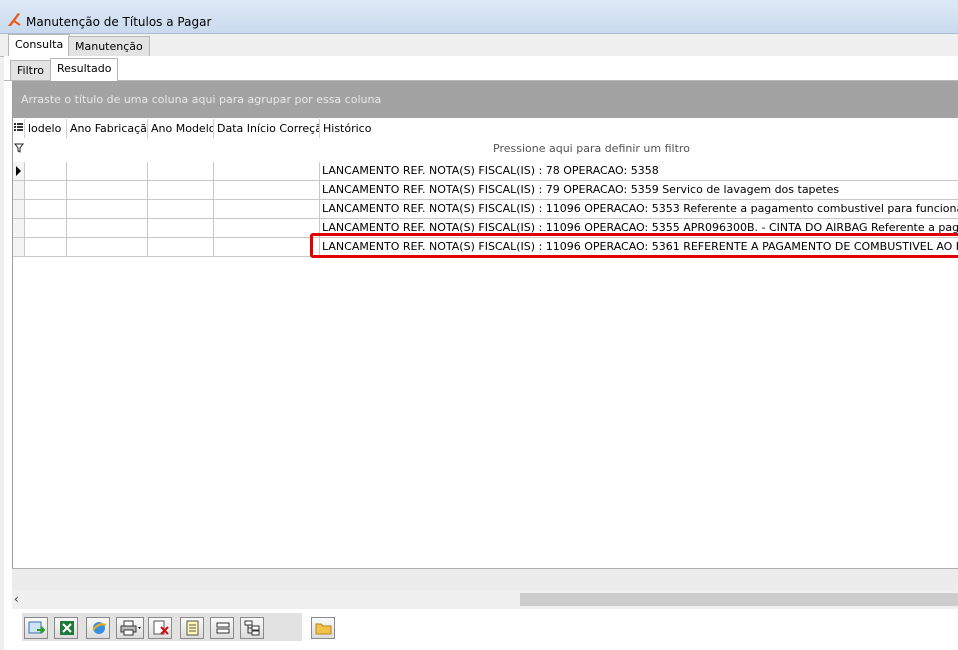  What do you see at coordinates (485, 580) in the screenshot?
I see `grid-footer` at bounding box center [485, 580].